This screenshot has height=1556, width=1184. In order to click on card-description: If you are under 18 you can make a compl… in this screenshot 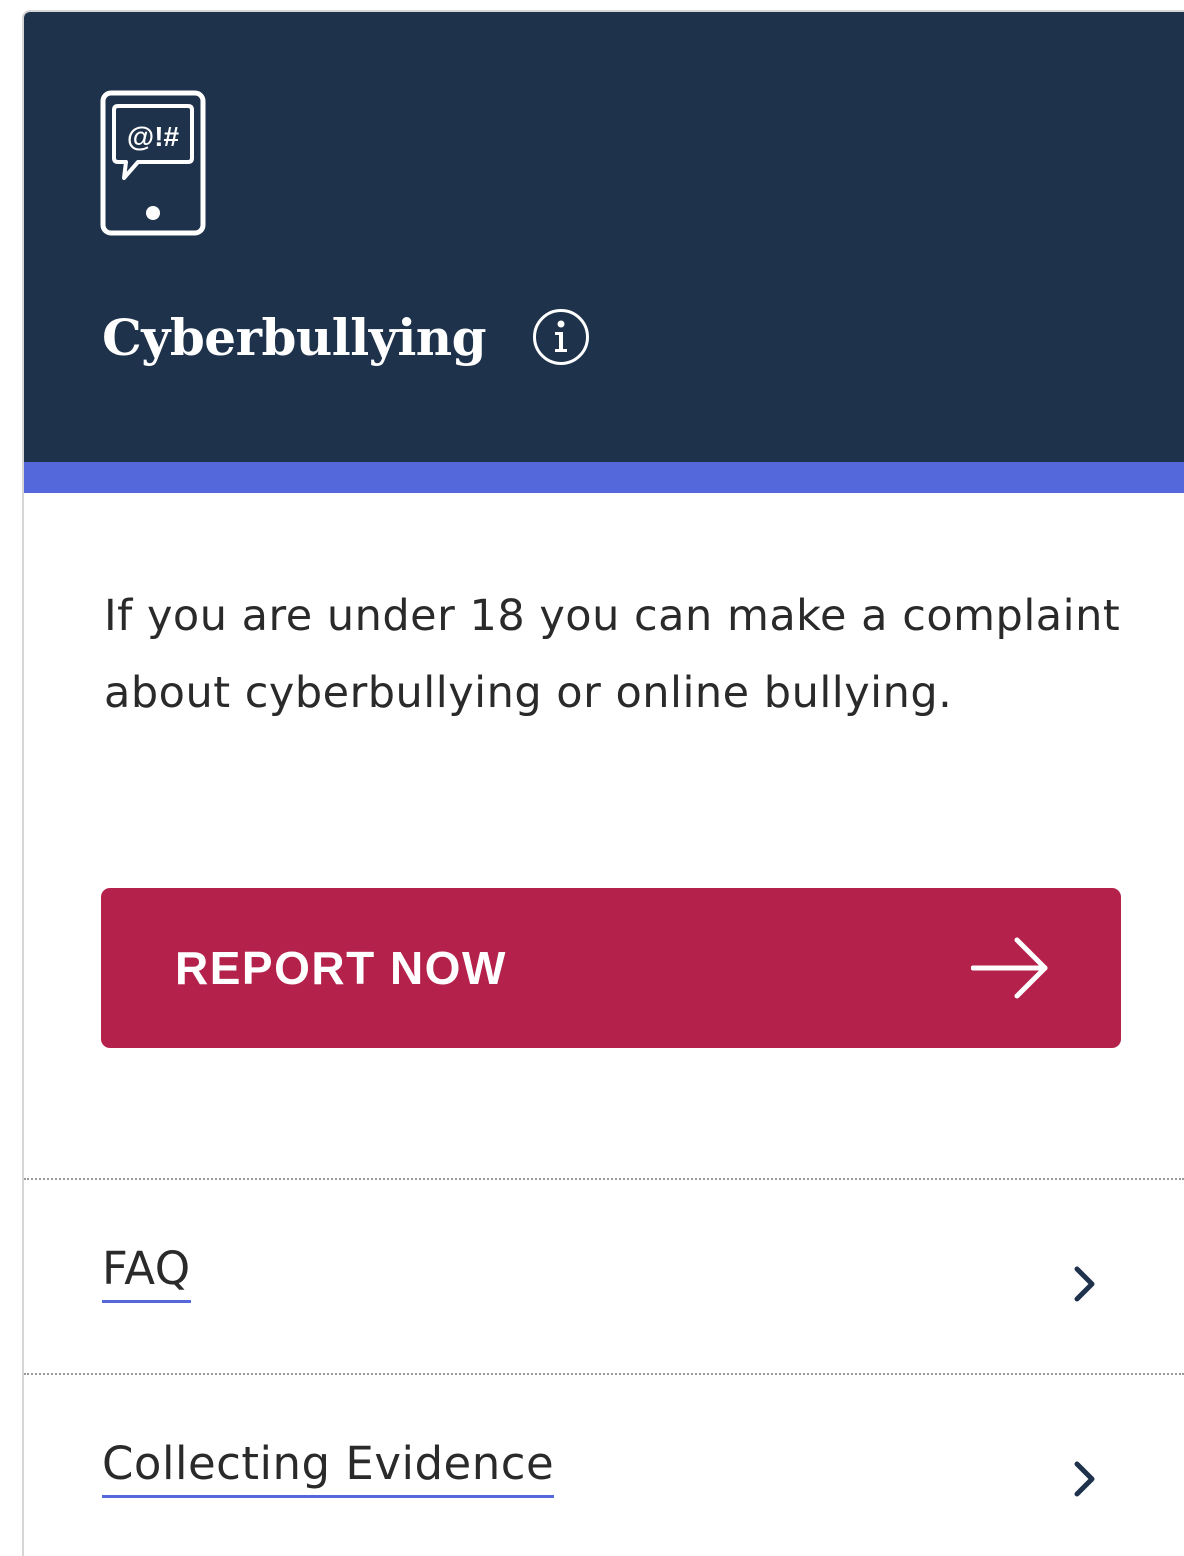, I will do `click(612, 654)`.